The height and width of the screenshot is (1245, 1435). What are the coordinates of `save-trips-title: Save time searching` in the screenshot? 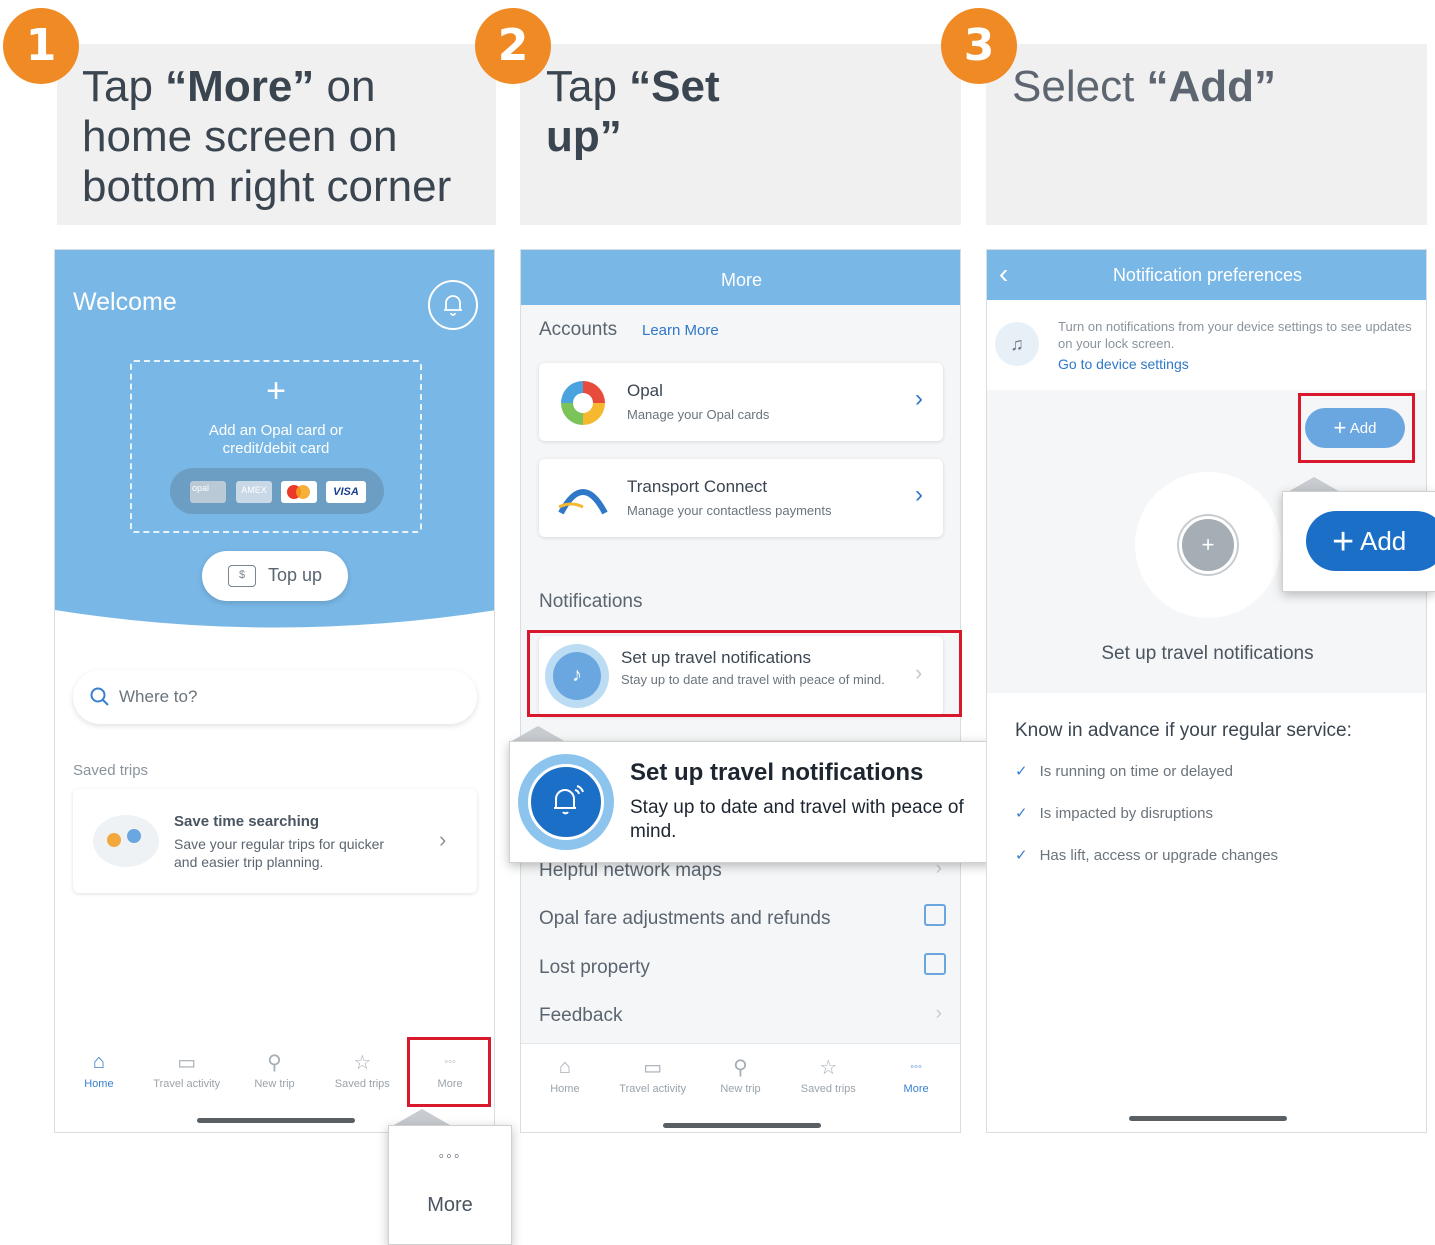 It's located at (247, 821).